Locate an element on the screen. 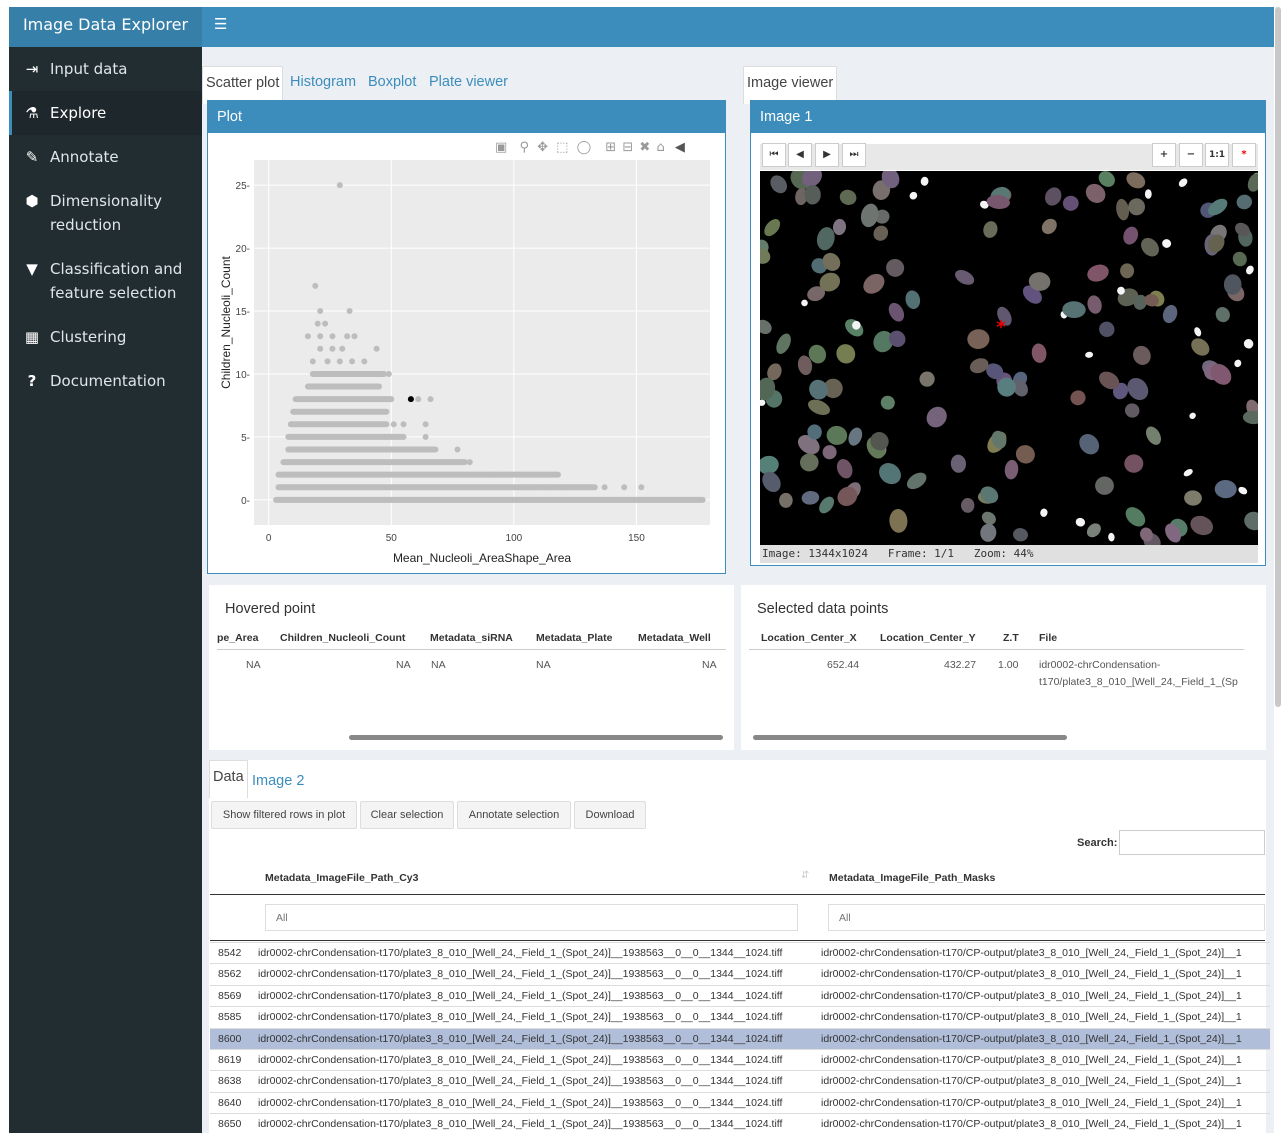  filter-input-cy3 is located at coordinates (531, 917).